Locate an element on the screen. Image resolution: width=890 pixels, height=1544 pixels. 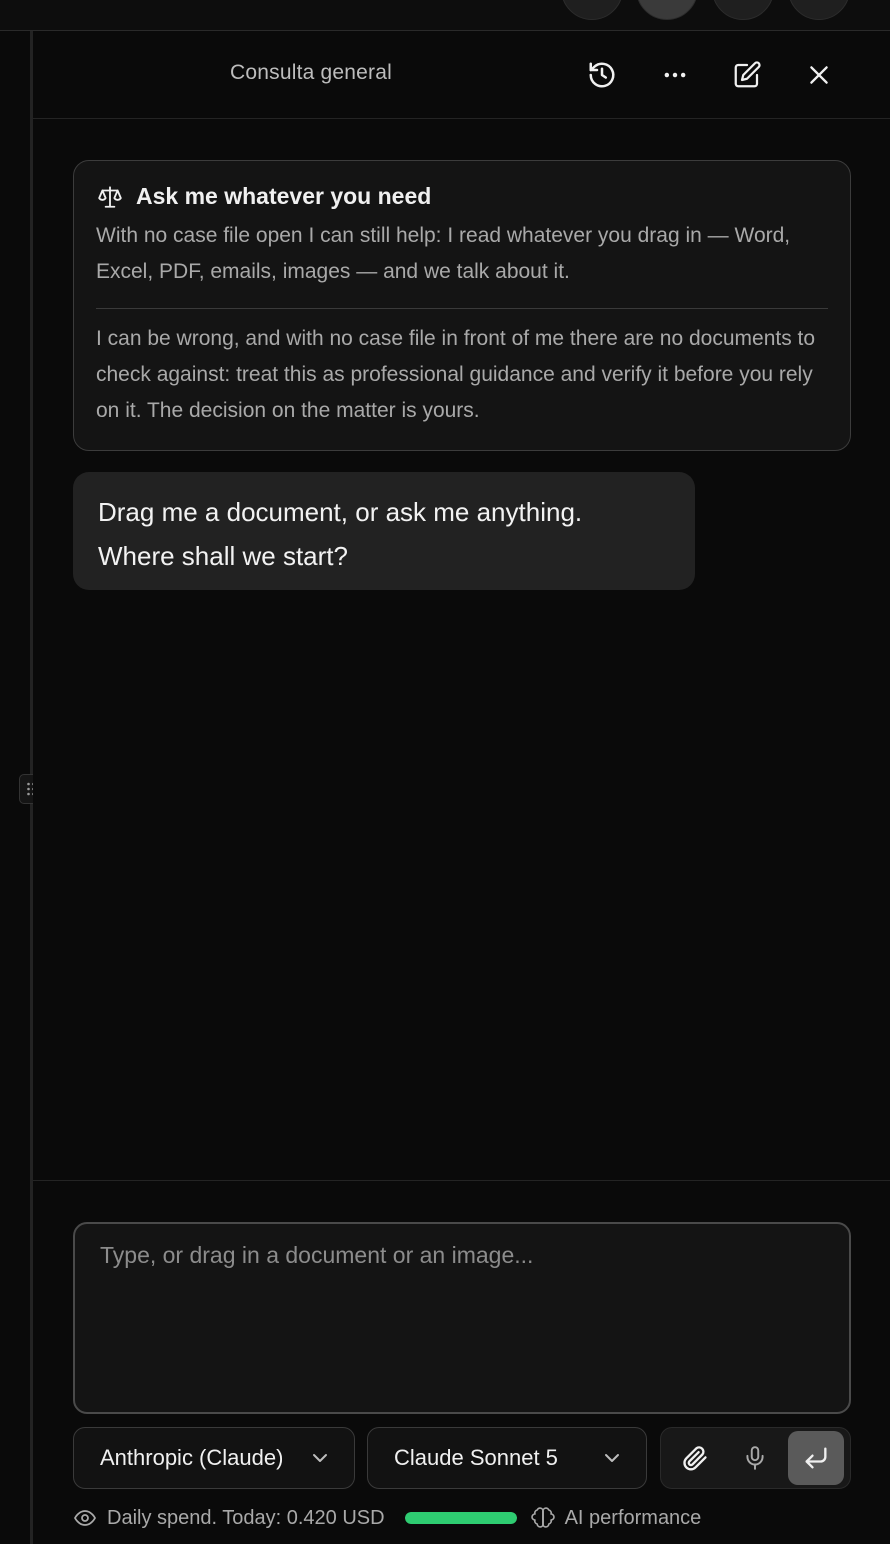
toolbar-button-active is located at coordinates (667, 10).